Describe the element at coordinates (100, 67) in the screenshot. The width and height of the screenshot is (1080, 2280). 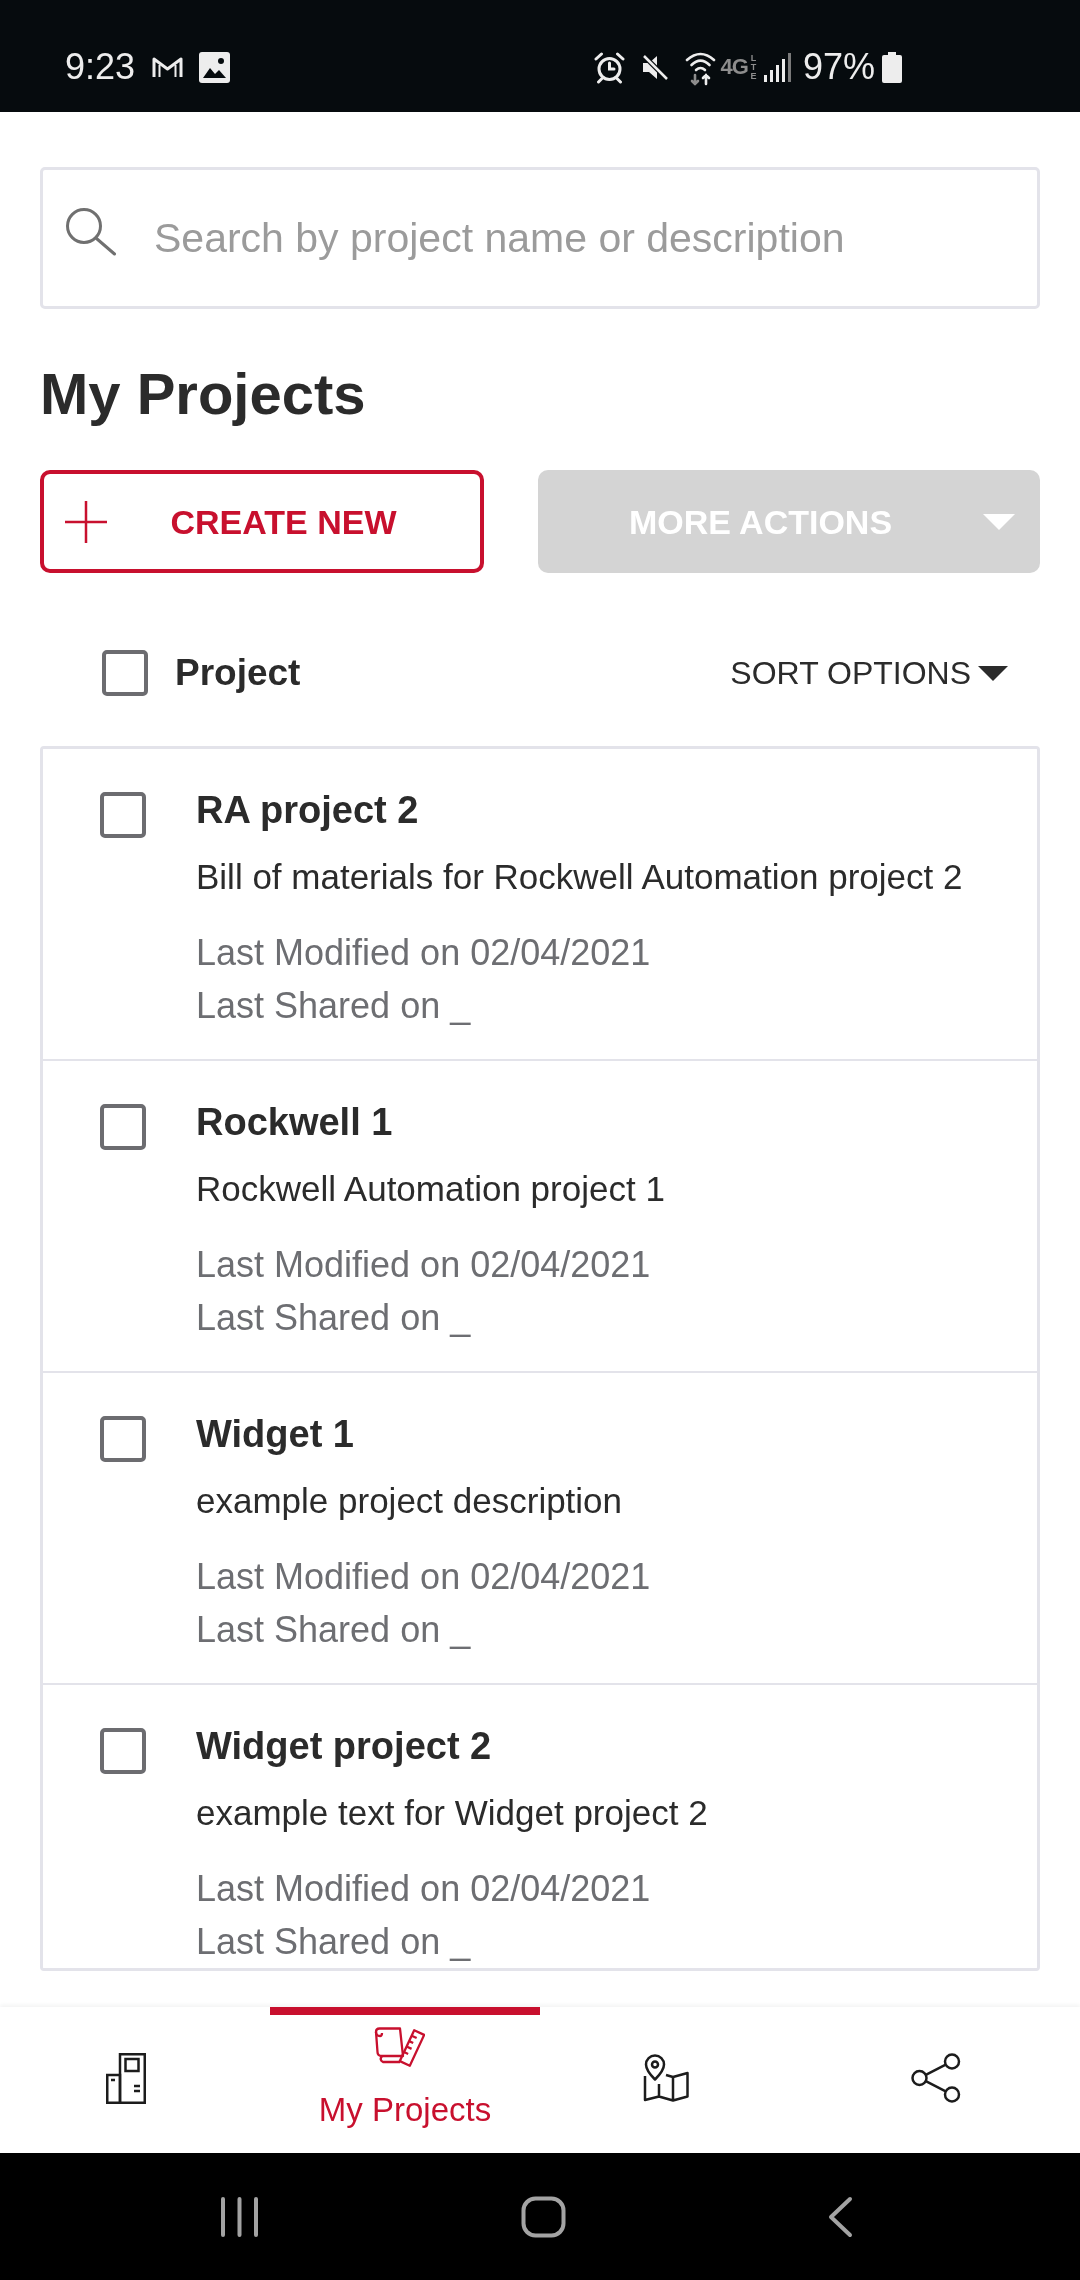
I see `clock-time: 9:23` at that location.